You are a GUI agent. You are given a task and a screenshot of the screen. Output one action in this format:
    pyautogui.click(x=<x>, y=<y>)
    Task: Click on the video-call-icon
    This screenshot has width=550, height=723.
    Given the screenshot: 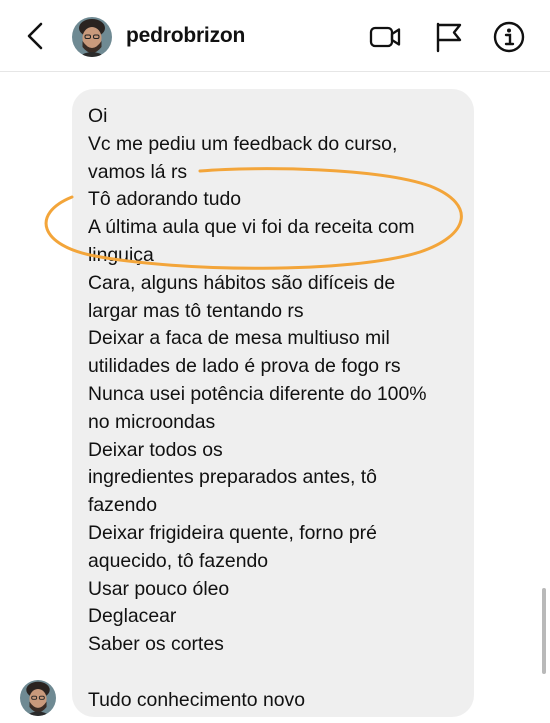 What is the action you would take?
    pyautogui.click(x=385, y=37)
    